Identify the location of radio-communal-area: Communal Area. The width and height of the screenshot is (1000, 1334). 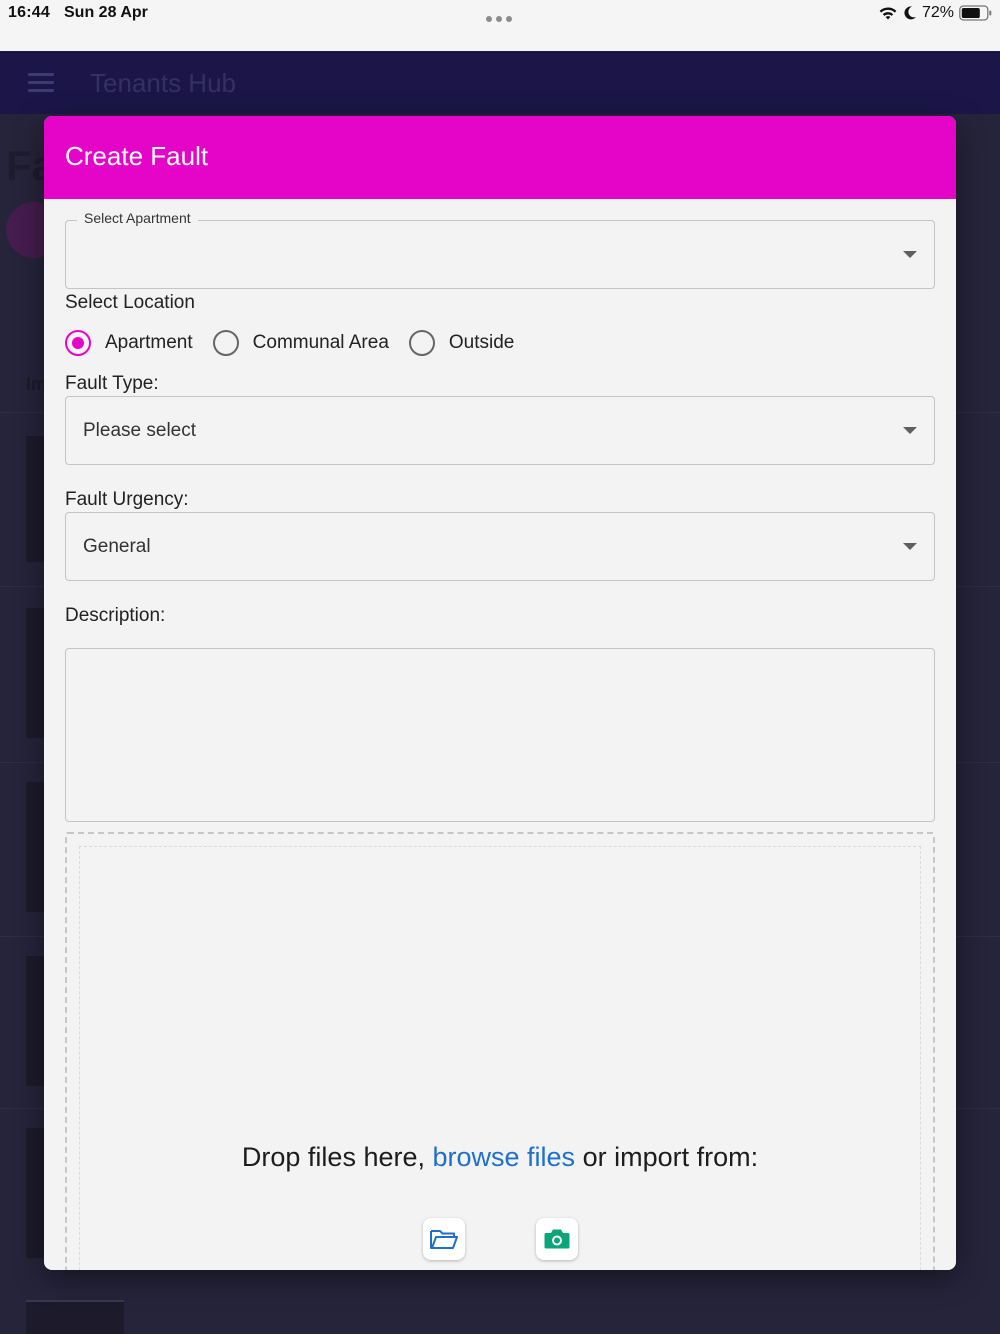
(300, 343).